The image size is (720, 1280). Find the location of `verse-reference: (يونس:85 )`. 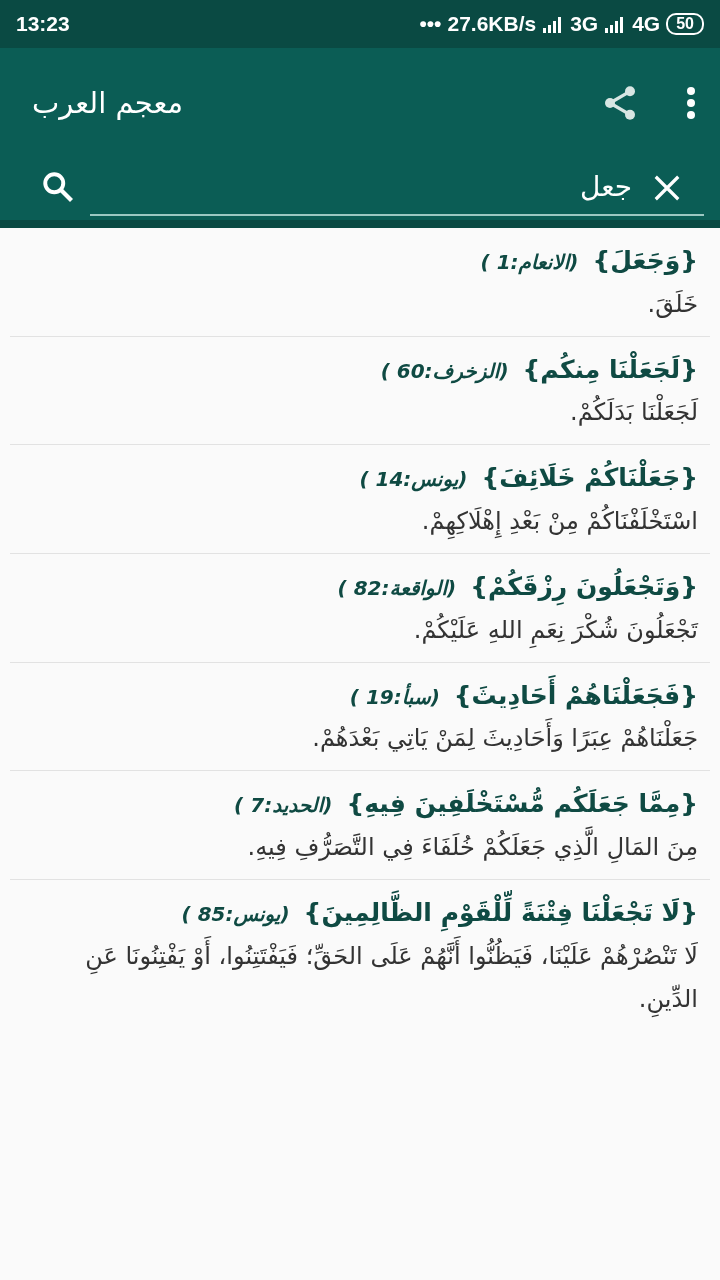

verse-reference: (يونس:85 ) is located at coordinates (235, 915).